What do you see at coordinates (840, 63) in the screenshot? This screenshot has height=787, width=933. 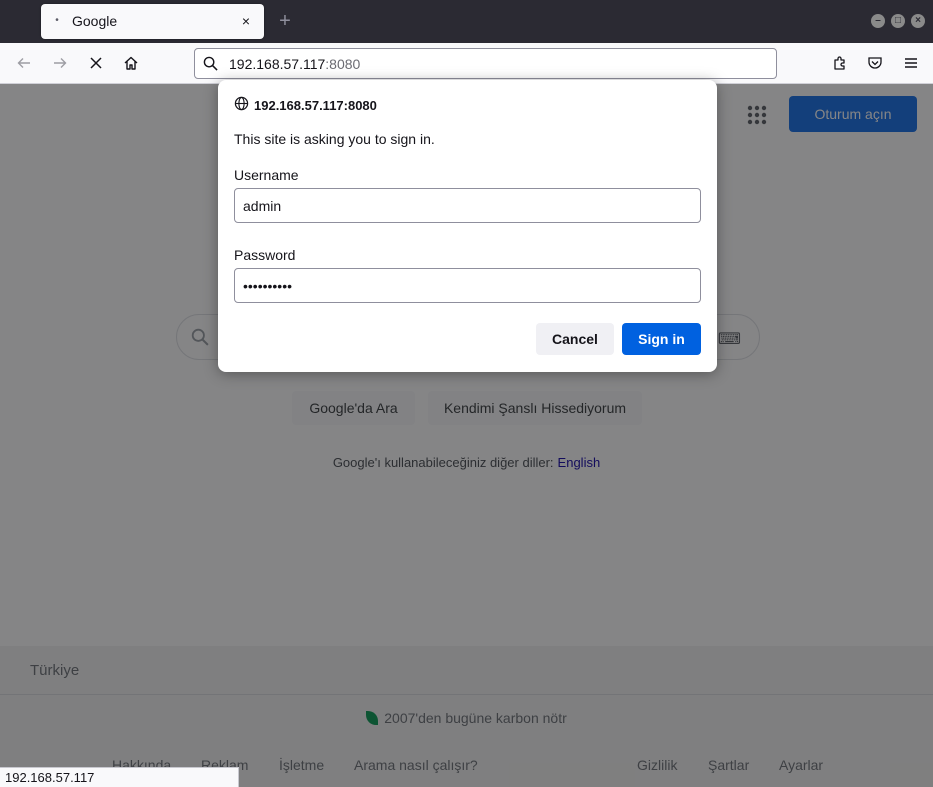 I see `extensions-icon` at bounding box center [840, 63].